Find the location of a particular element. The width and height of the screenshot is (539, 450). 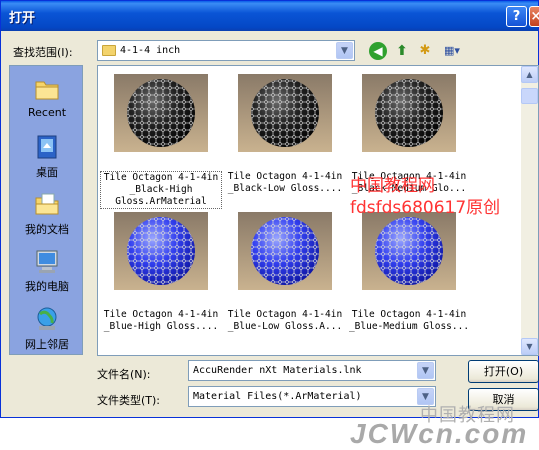

place-network: 网上邻居 is located at coordinates (47, 329).